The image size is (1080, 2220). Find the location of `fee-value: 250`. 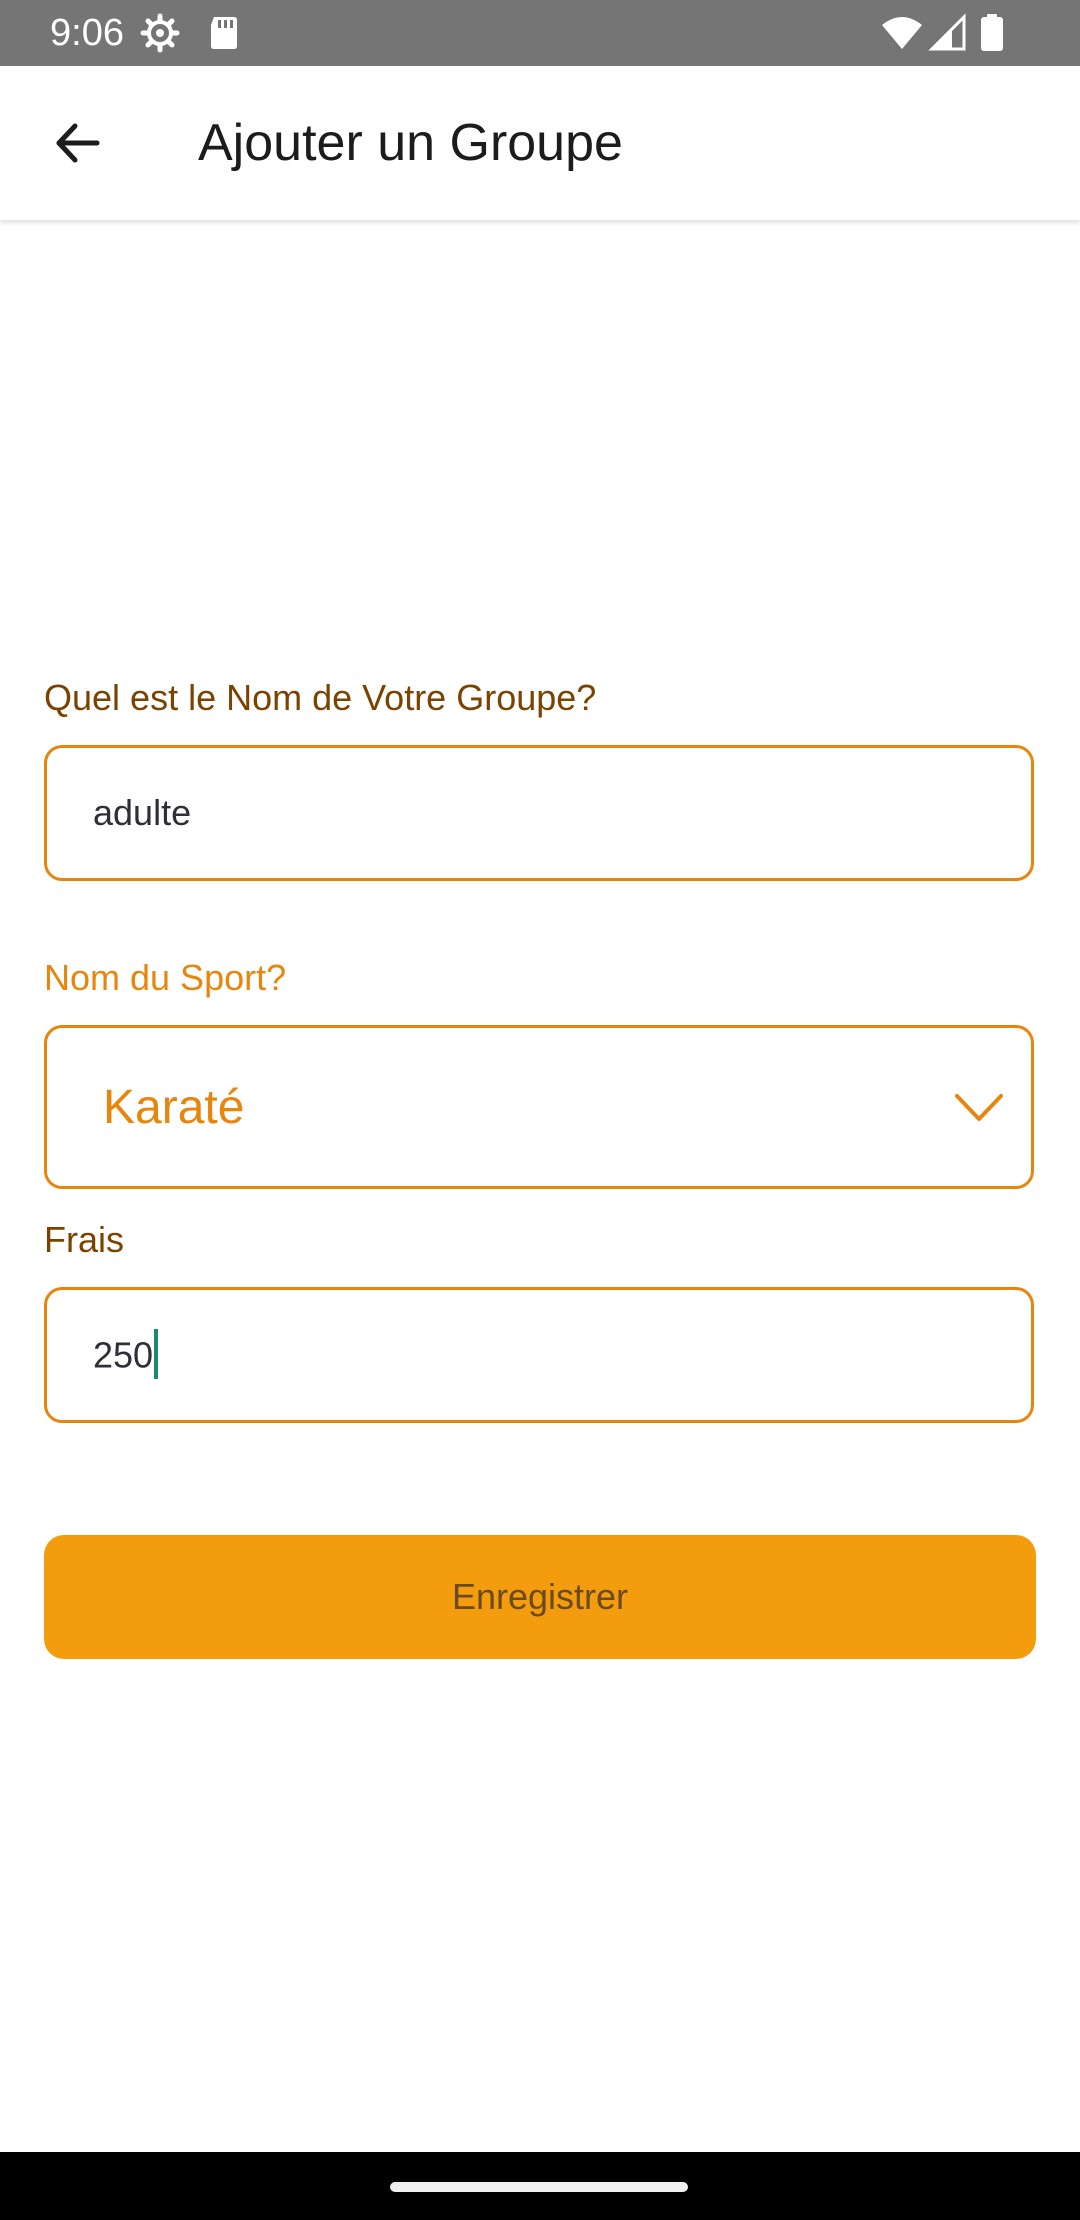

fee-value: 250 is located at coordinates (123, 1355).